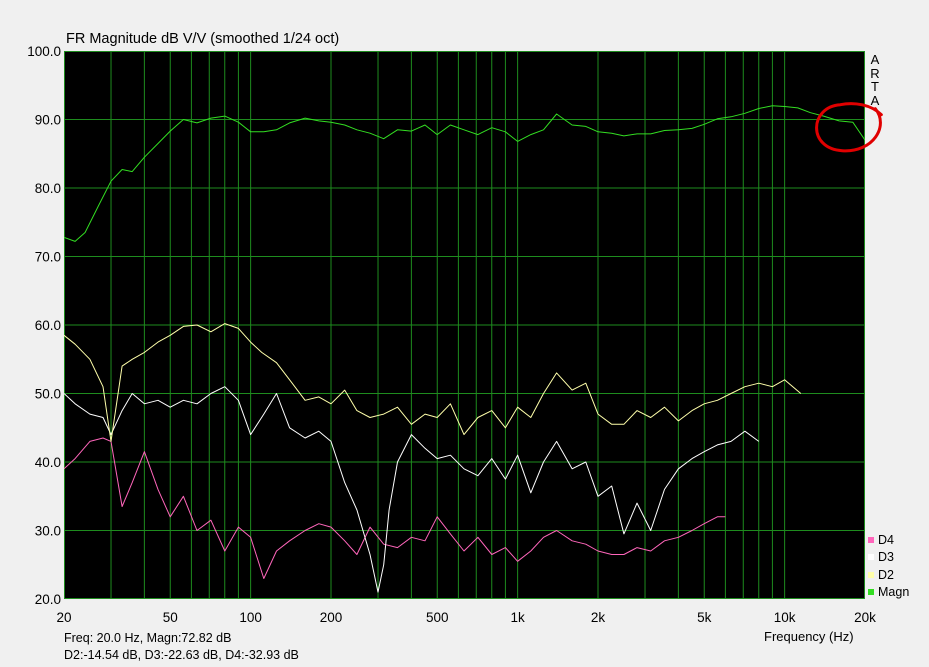 This screenshot has height=667, width=929. Describe the element at coordinates (517, 617) in the screenshot. I see `x-tick-label: 1k` at that location.